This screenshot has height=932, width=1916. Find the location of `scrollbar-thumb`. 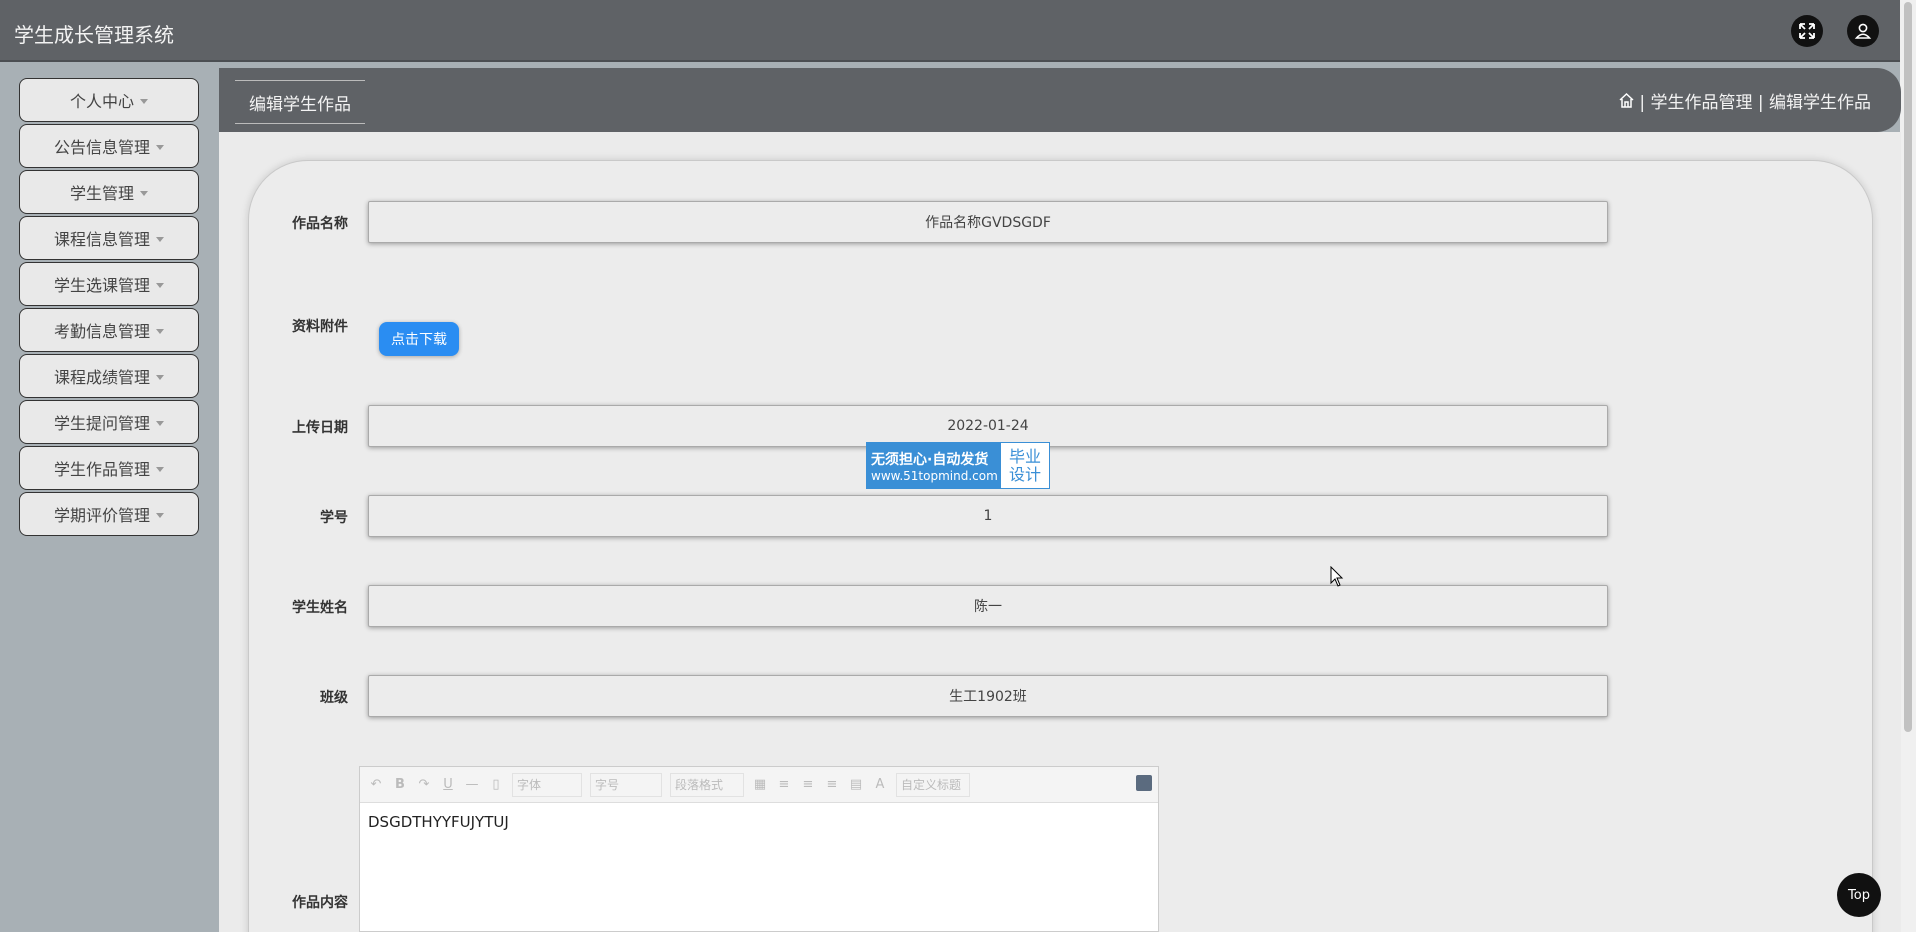

scrollbar-thumb is located at coordinates (1908, 367).